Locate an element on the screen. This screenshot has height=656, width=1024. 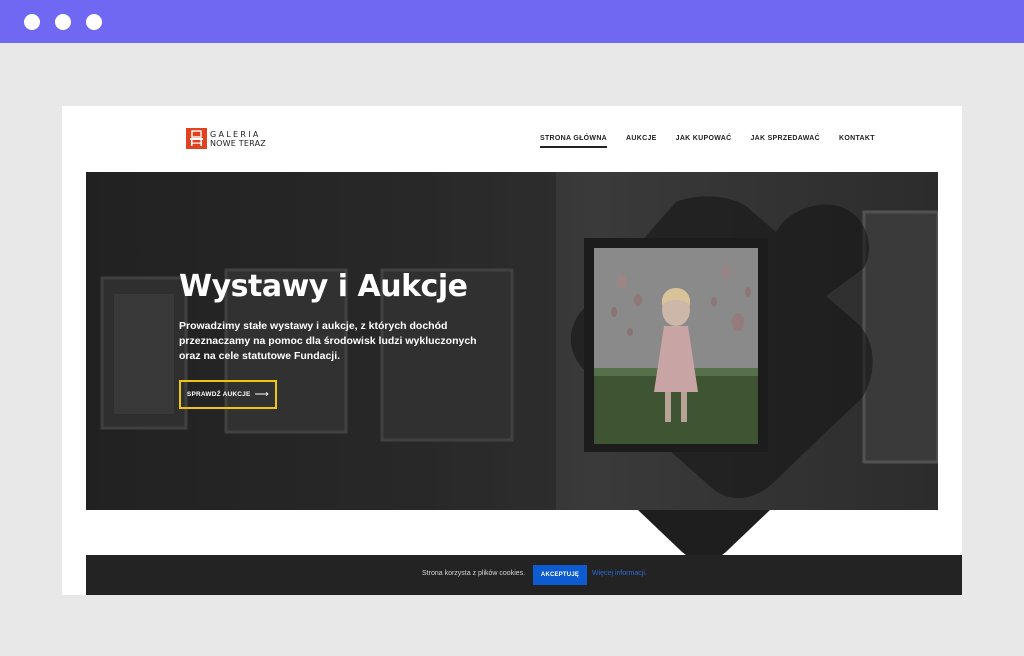
nav-item-contact: KONTAKT is located at coordinates (857, 138).